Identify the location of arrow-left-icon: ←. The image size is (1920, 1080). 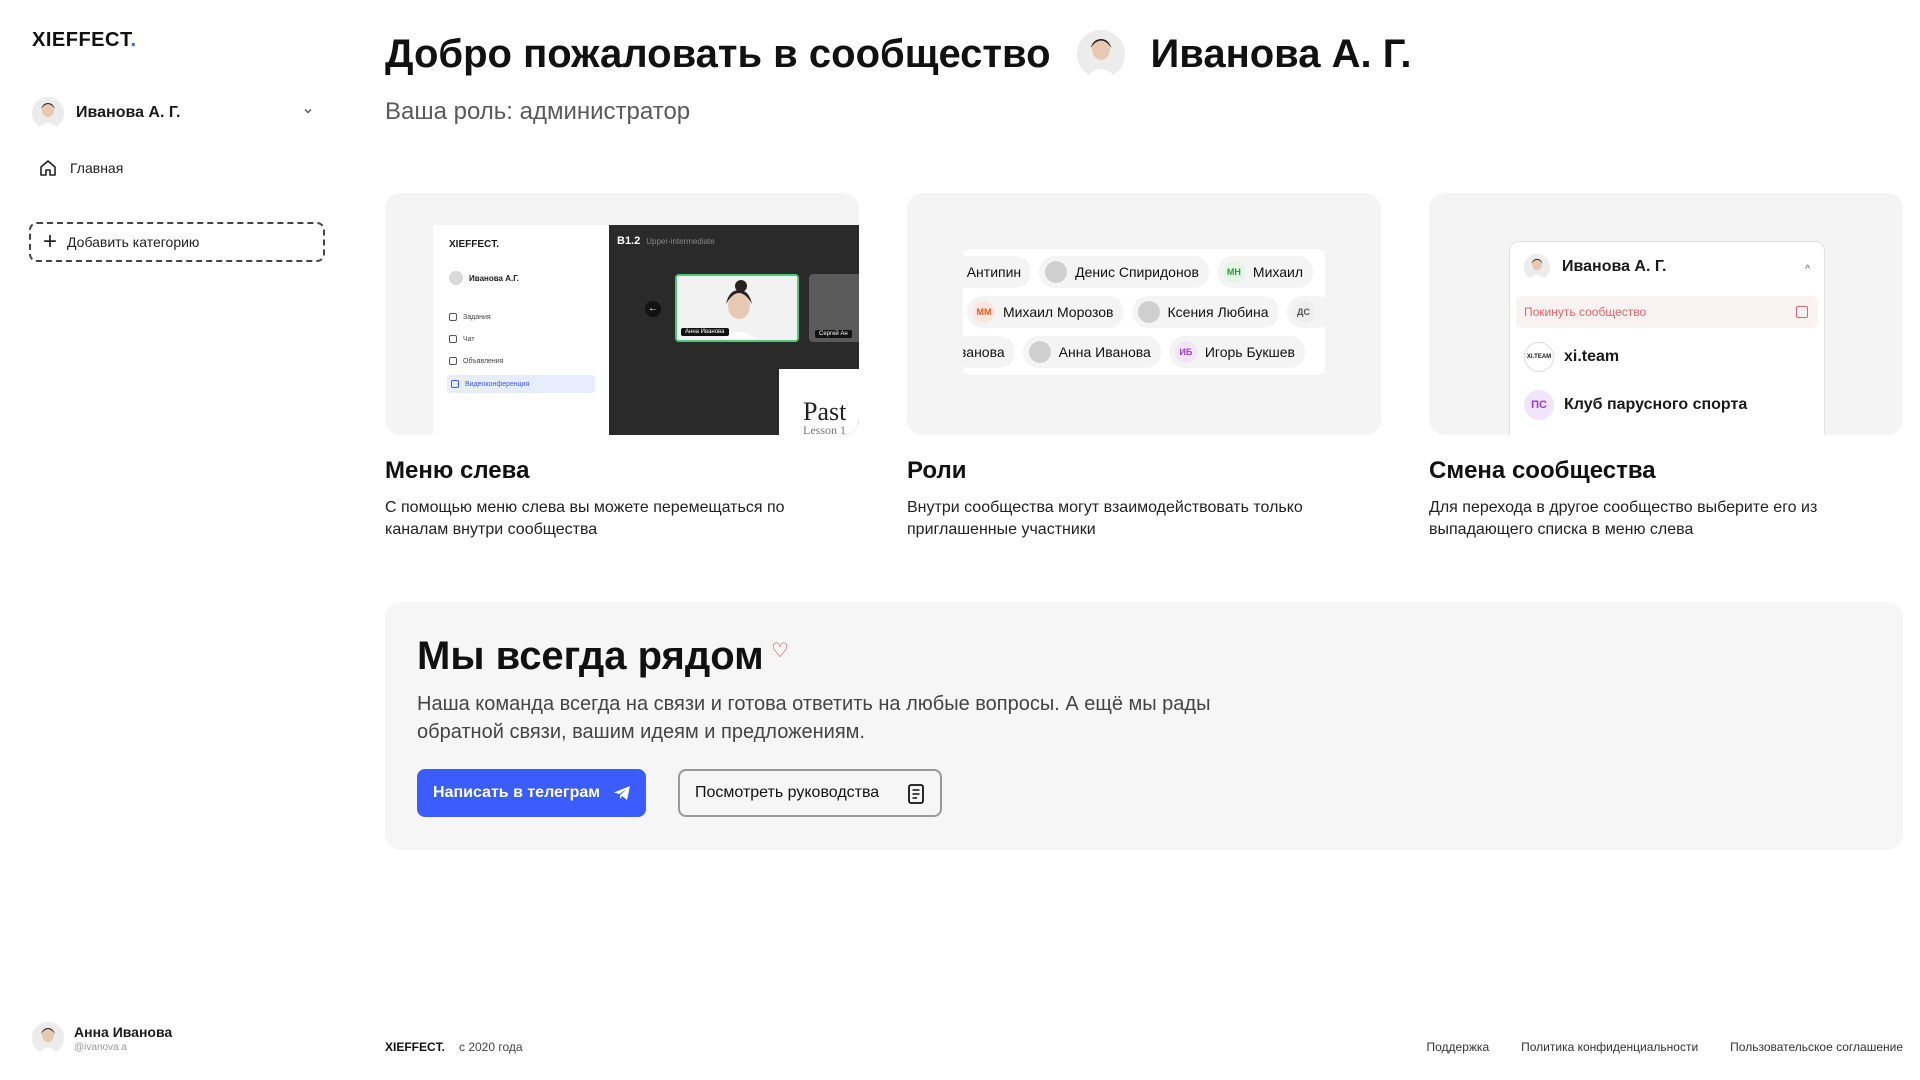
(653, 309).